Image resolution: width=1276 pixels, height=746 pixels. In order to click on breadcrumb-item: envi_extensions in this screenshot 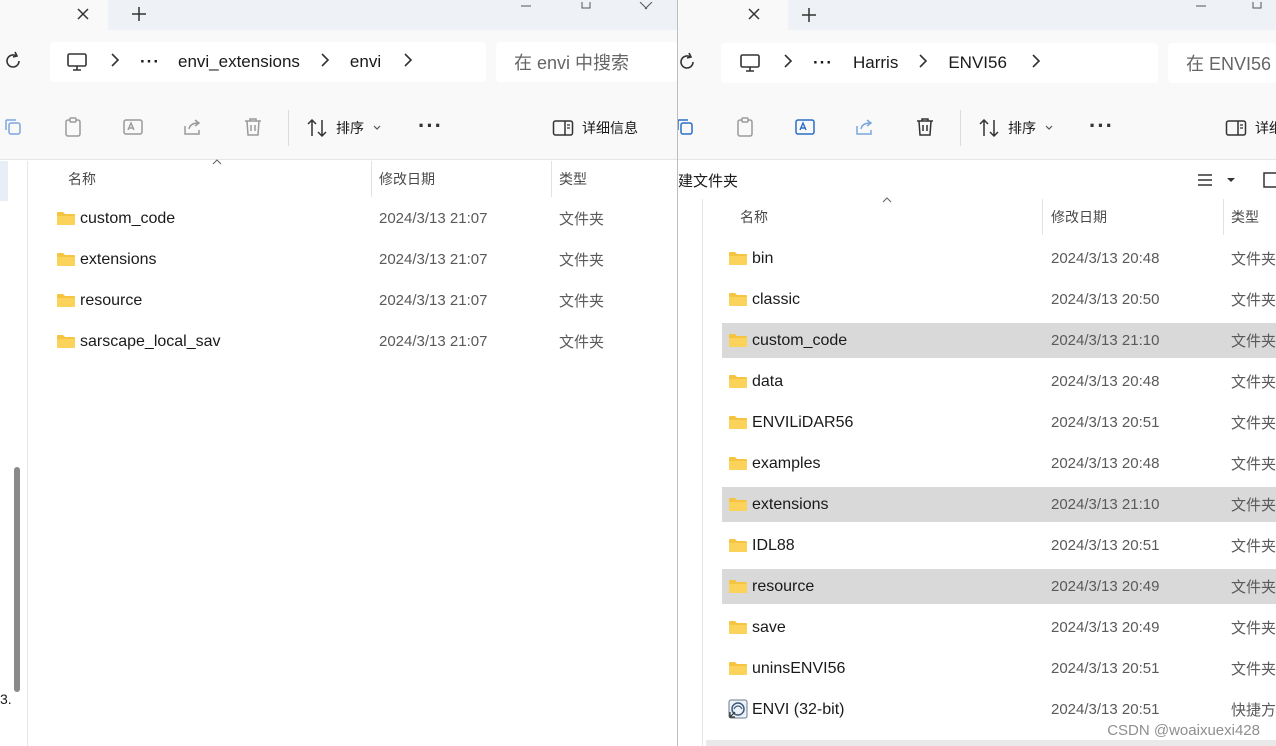, I will do `click(239, 62)`.